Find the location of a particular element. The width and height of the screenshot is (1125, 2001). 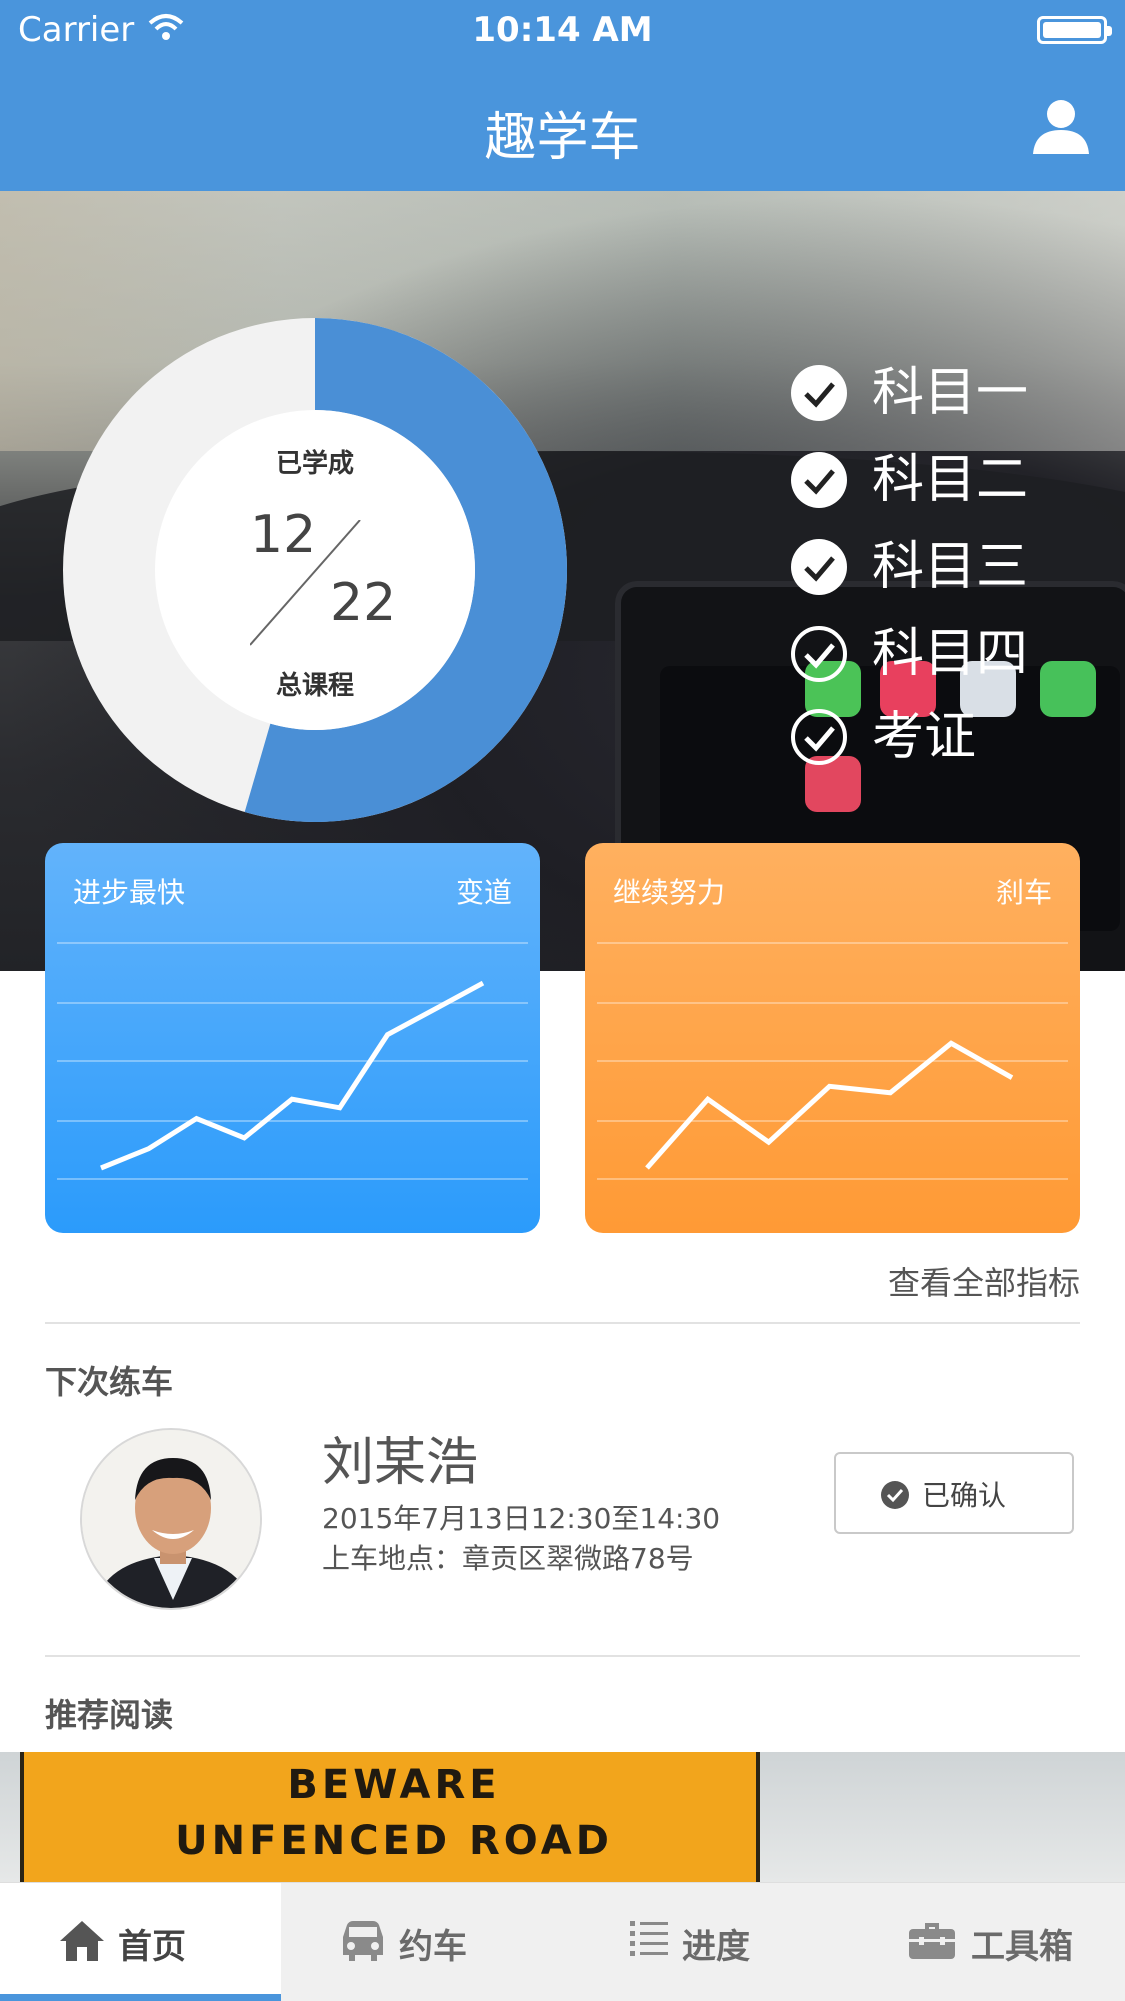

learned-label: 已学成 is located at coordinates (314, 464).